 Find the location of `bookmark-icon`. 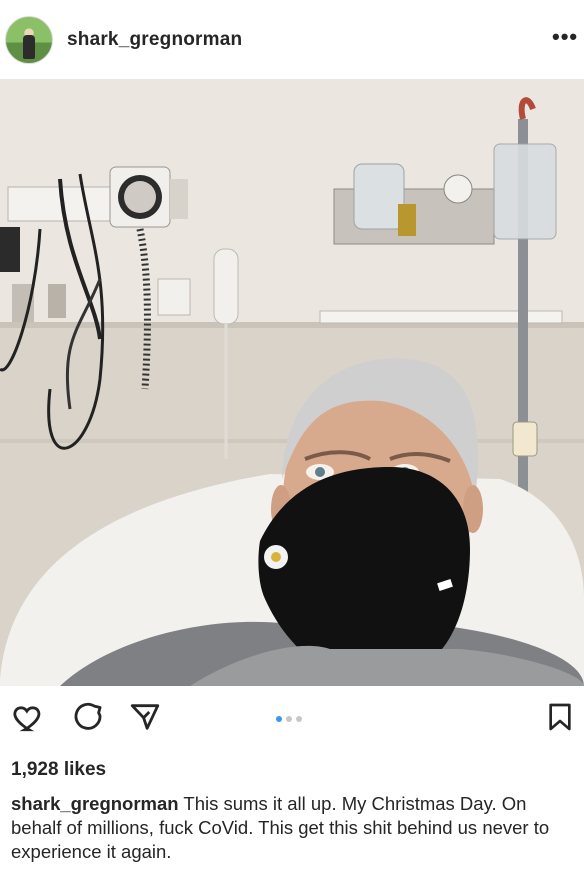

bookmark-icon is located at coordinates (560, 719).